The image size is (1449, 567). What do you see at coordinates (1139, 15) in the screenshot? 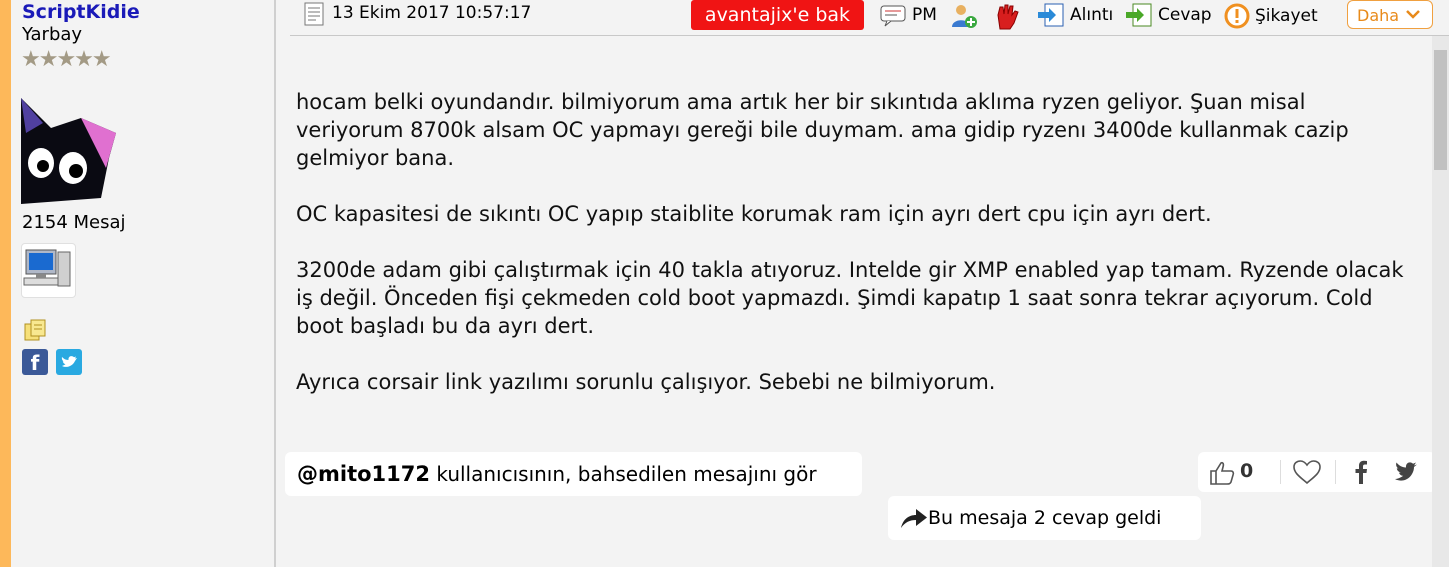
I see `reply-icon` at bounding box center [1139, 15].